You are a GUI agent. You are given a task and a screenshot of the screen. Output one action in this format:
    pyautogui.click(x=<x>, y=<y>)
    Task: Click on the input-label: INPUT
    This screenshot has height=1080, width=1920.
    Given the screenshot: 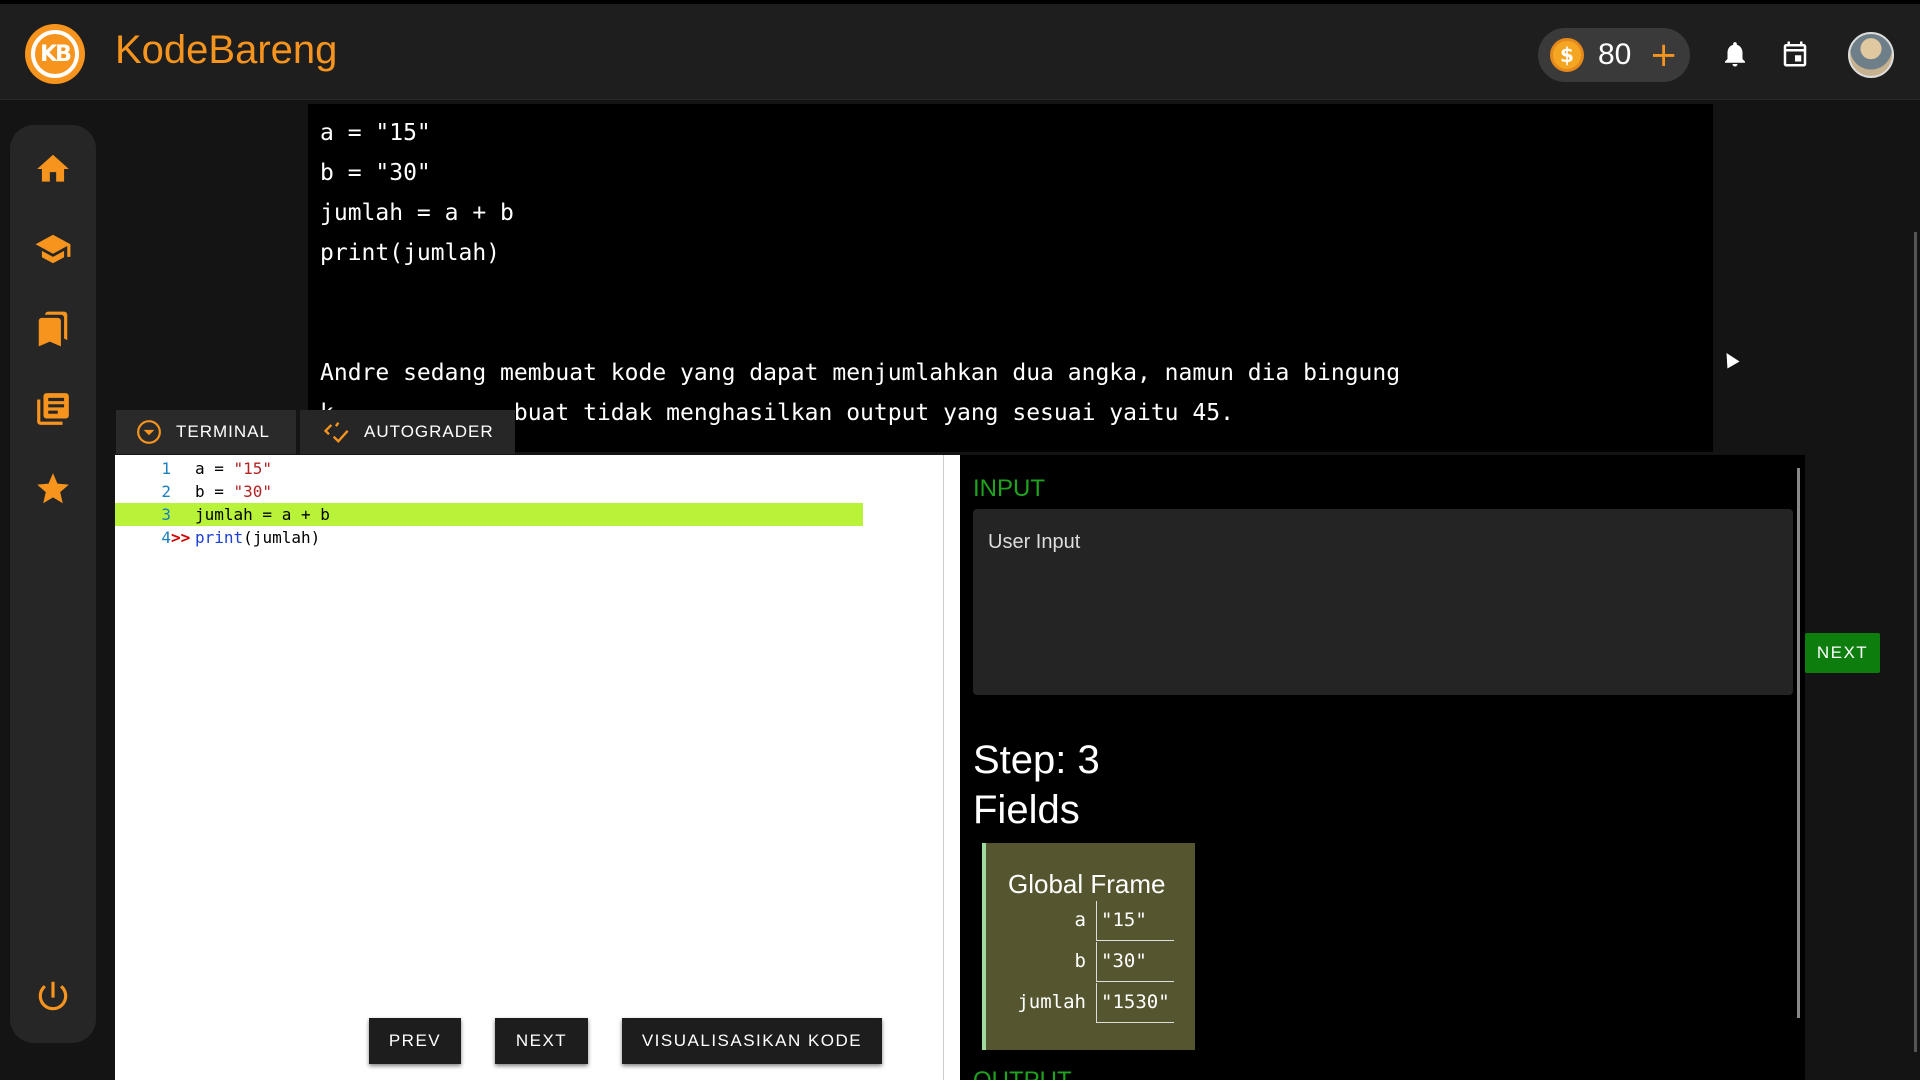 What is the action you would take?
    pyautogui.click(x=1009, y=488)
    